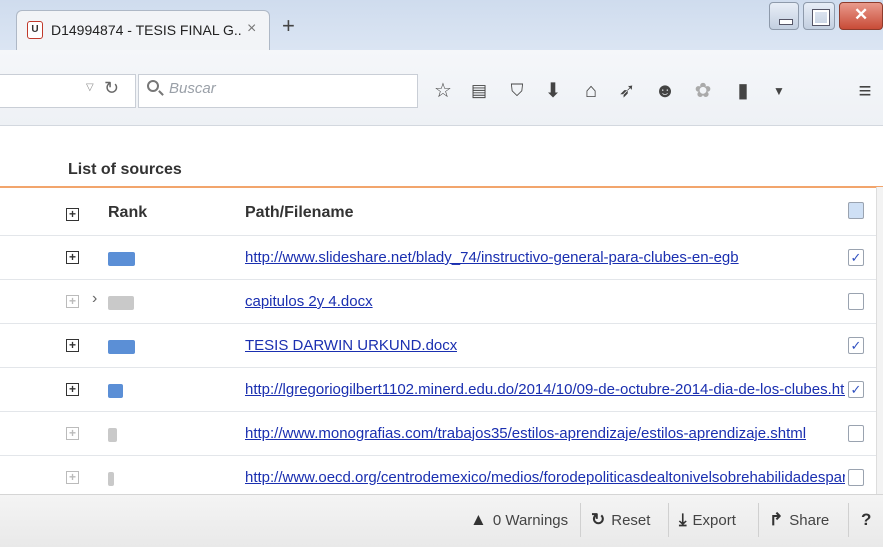 The width and height of the screenshot is (883, 547). Describe the element at coordinates (127, 213) in the screenshot. I see `rank-column-header: Rank` at that location.